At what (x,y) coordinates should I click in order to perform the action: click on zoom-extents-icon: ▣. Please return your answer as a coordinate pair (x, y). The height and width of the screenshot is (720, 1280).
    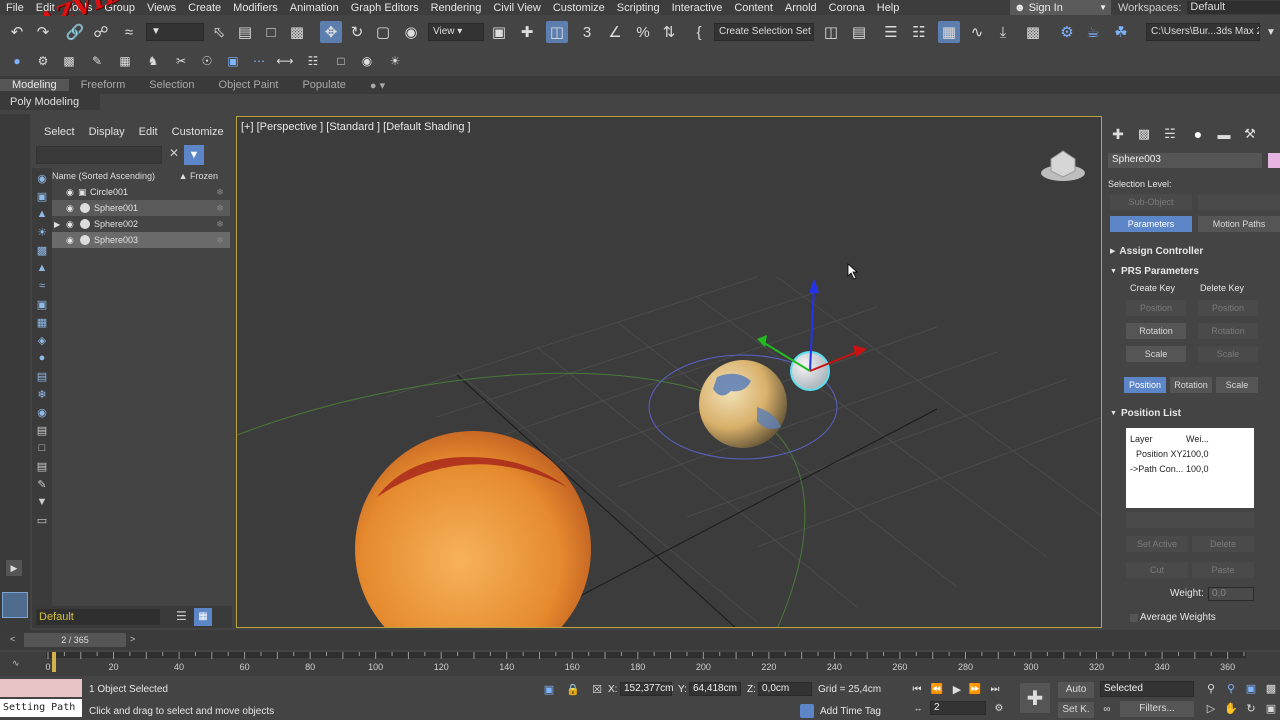
    Looking at the image, I should click on (1251, 688).